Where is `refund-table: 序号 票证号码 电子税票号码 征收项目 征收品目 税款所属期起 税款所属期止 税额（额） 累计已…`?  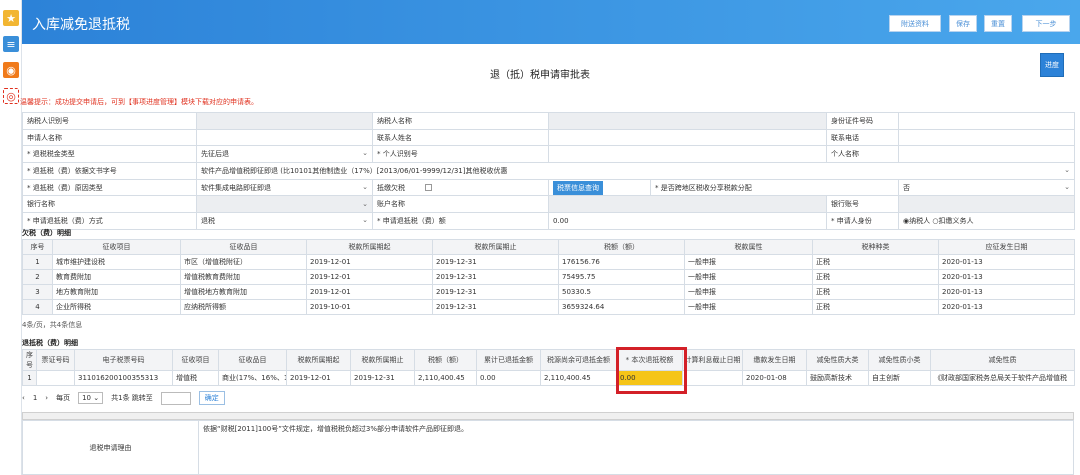
refund-table: 序号 票证号码 电子税票号码 征收项目 征收品目 税款所属期起 税款所属期止 税额（额） 累计已… is located at coordinates (548, 367).